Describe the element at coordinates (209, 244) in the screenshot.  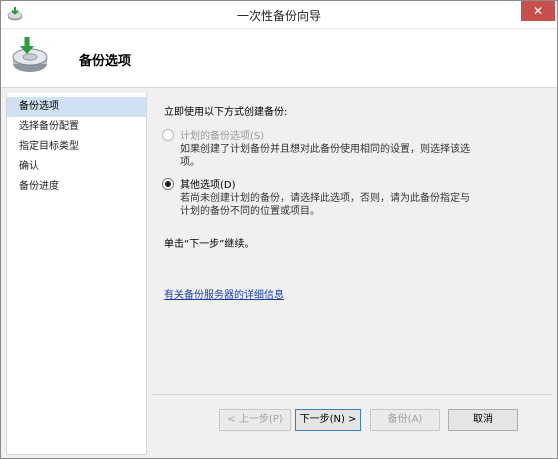
I see `continue-note: 单击“下一步”继续。` at that location.